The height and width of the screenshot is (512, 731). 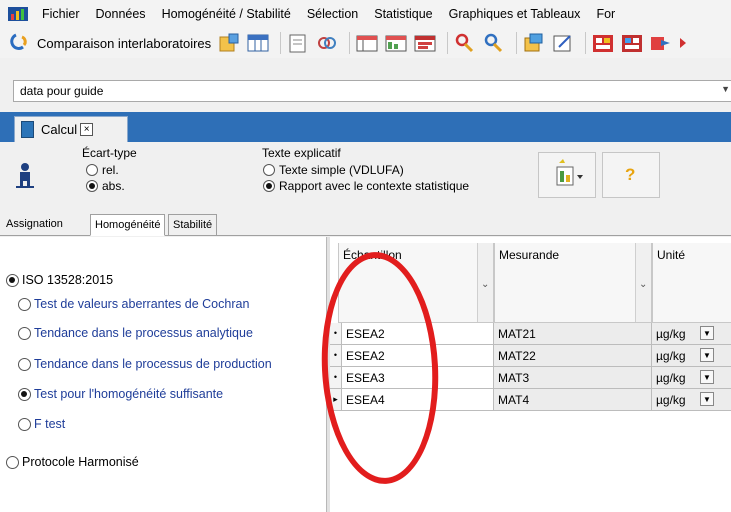 What do you see at coordinates (92, 186) in the screenshot?
I see `radio-abs` at bounding box center [92, 186].